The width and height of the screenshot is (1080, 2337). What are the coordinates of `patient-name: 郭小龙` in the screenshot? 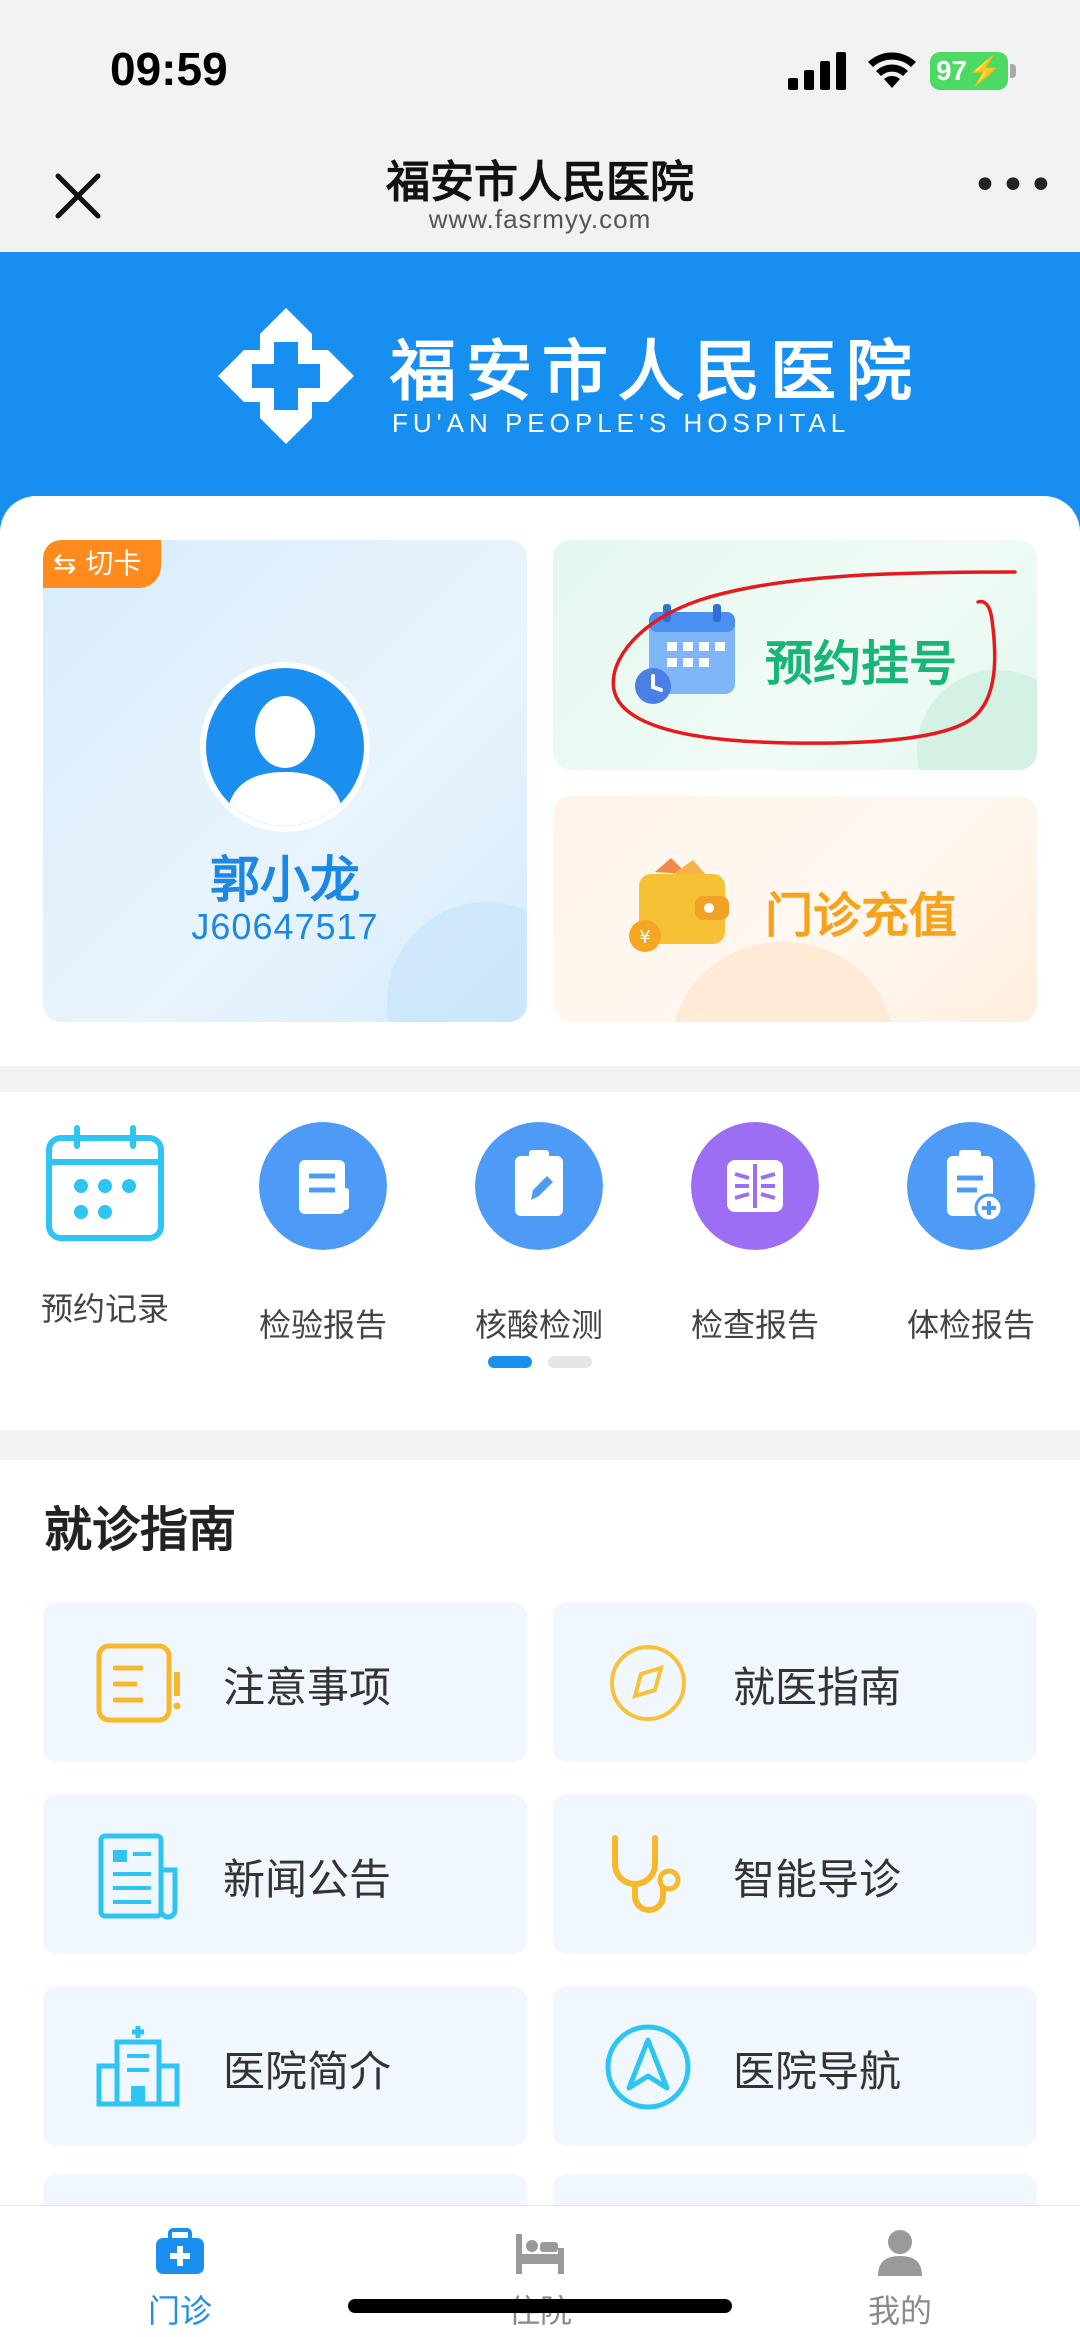 It's located at (285, 880).